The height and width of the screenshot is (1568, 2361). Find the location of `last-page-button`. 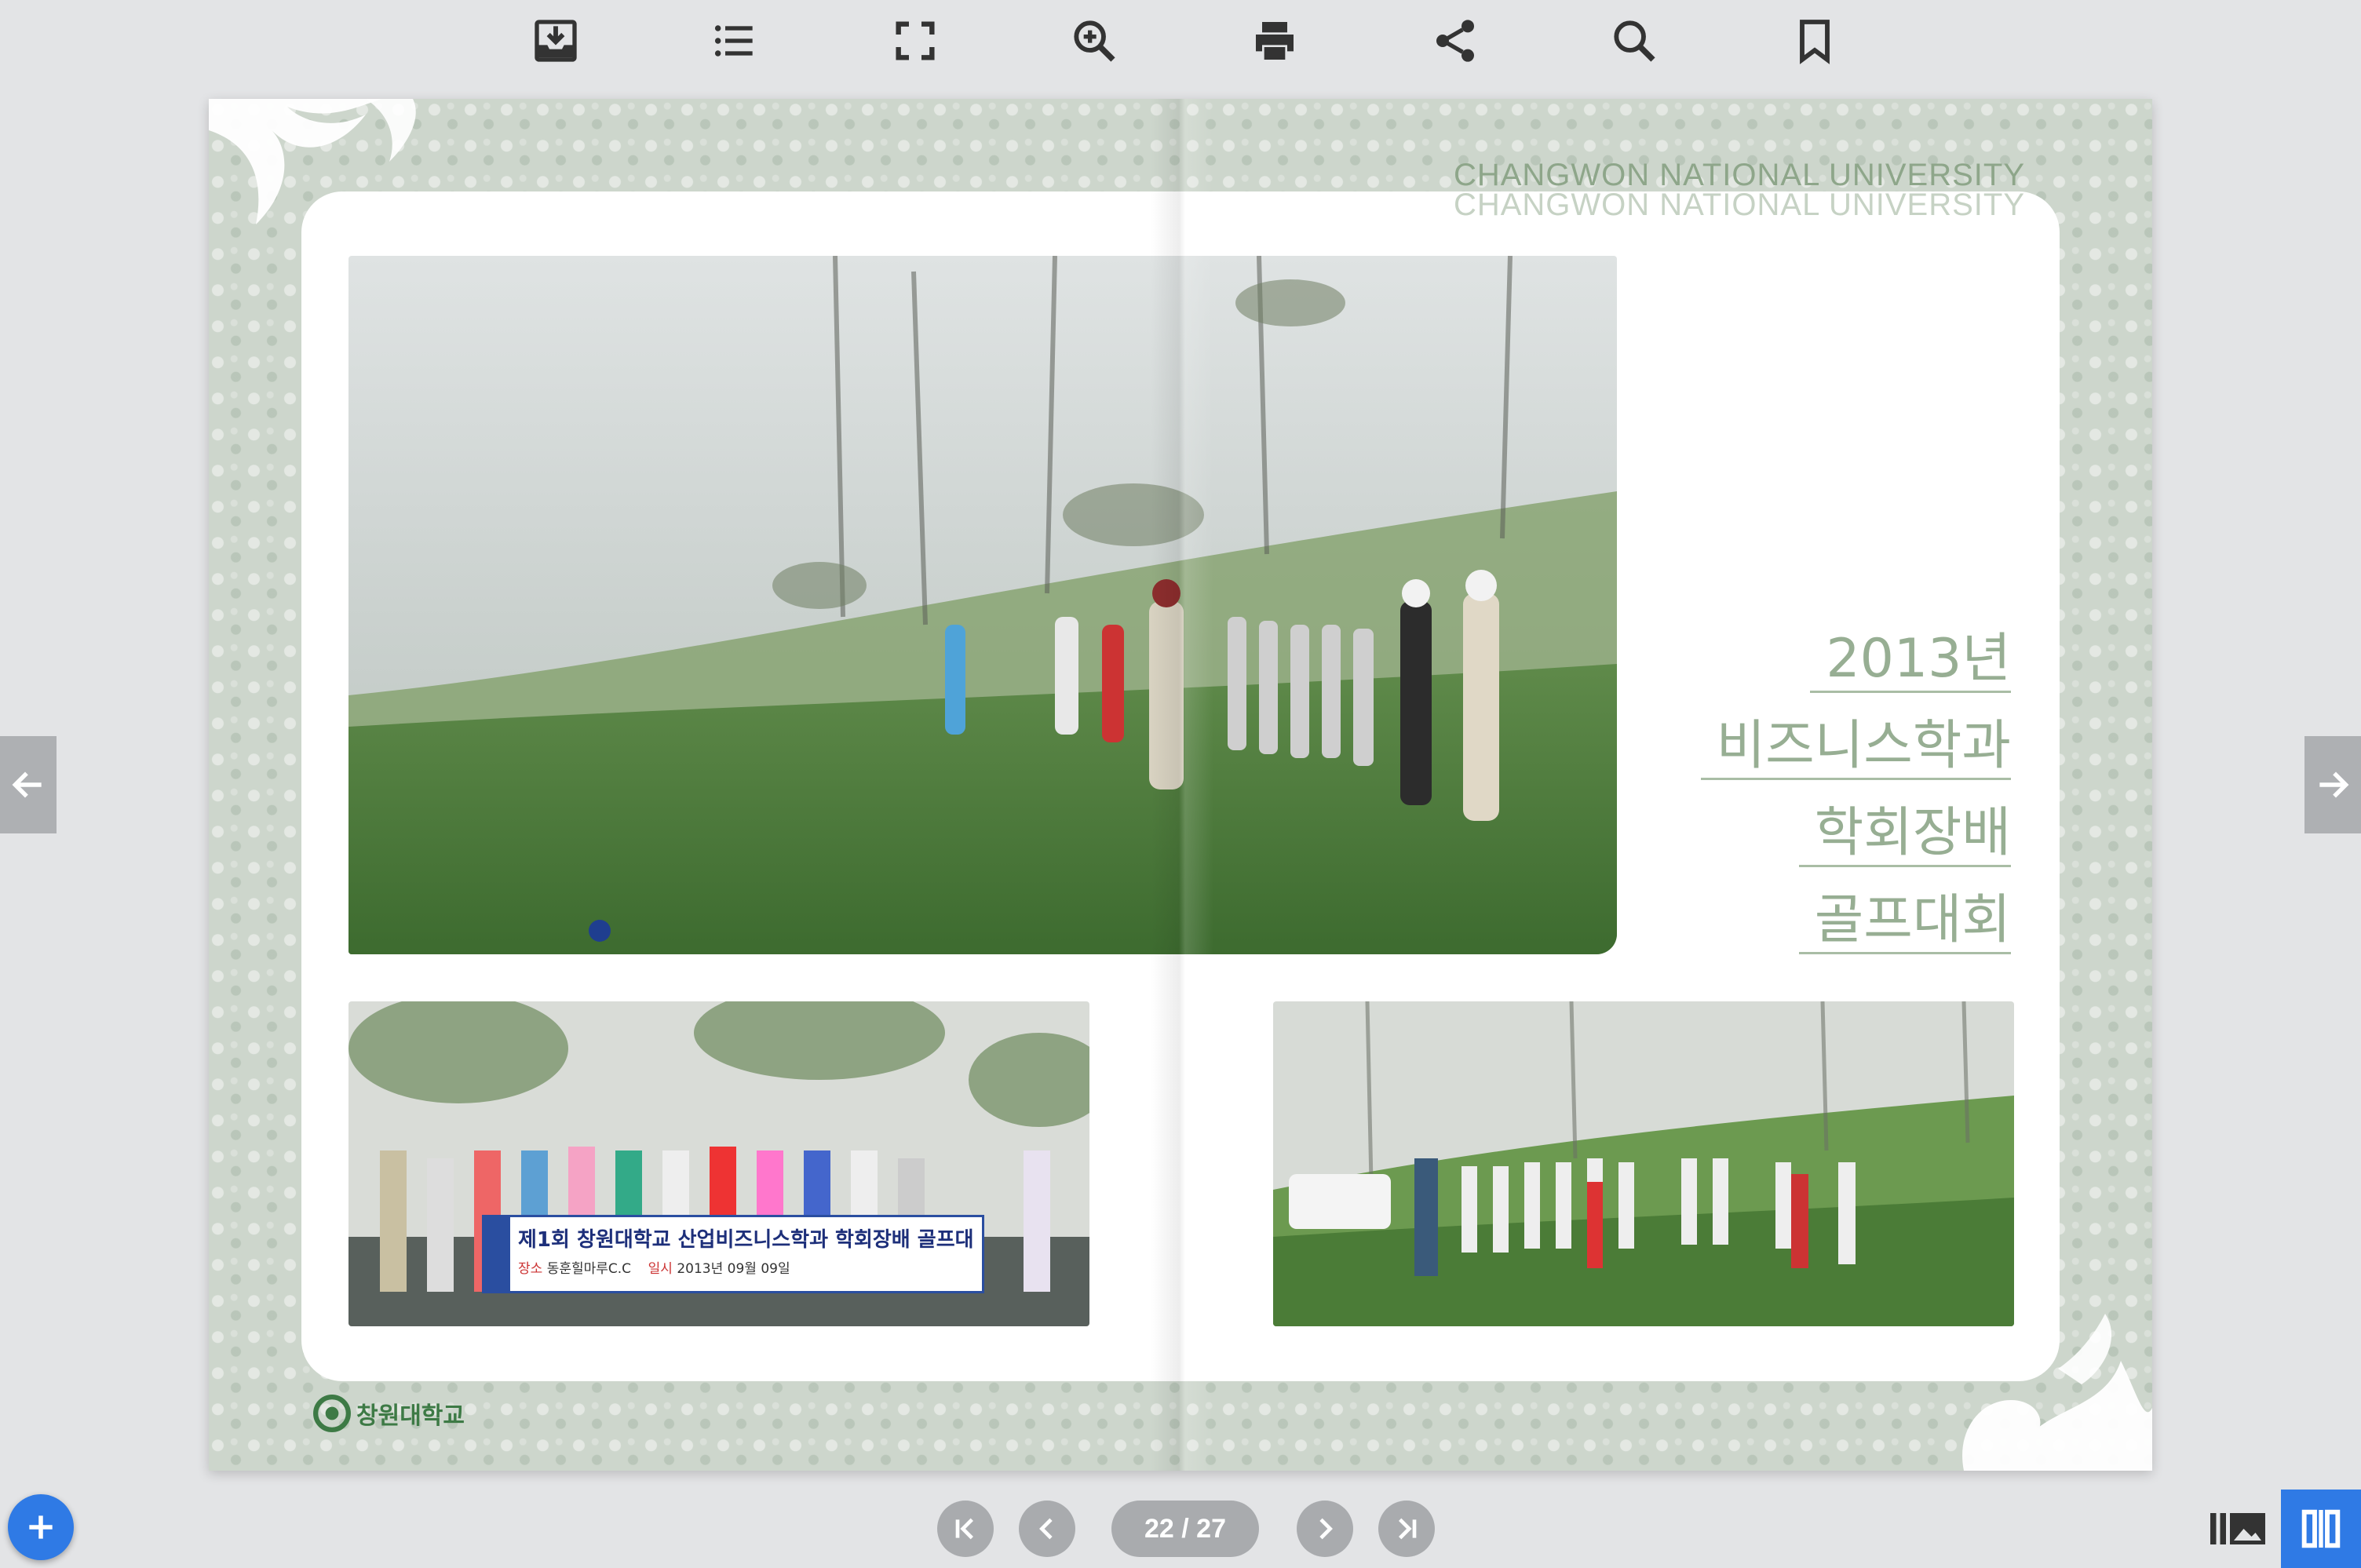

last-page-button is located at coordinates (1406, 1529).